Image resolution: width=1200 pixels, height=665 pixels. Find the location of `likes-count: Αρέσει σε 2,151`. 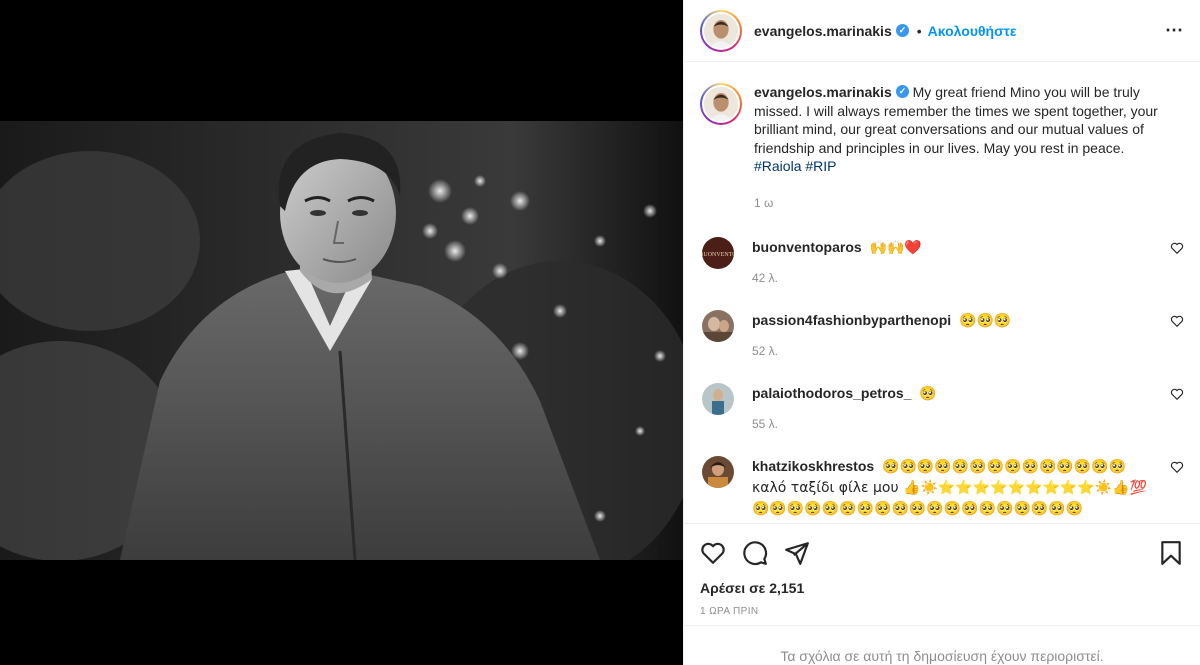

likes-count: Αρέσει σε 2,151 is located at coordinates (942, 588).